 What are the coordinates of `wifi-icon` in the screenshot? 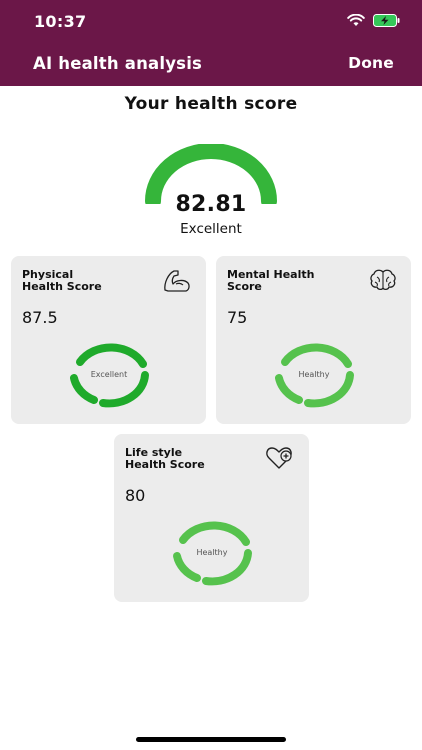 It's located at (356, 20).